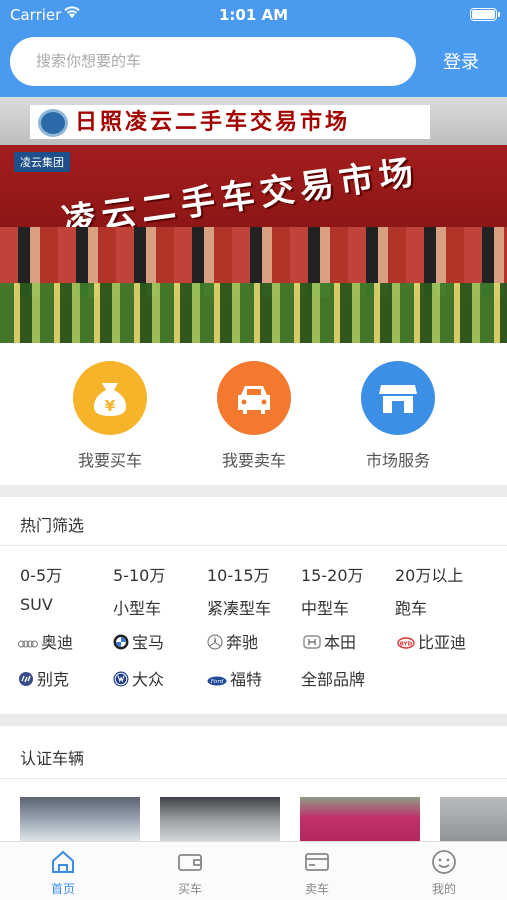 The width and height of the screenshot is (507, 900). I want to click on filter-type-midsize: 中型车, so click(325, 607).